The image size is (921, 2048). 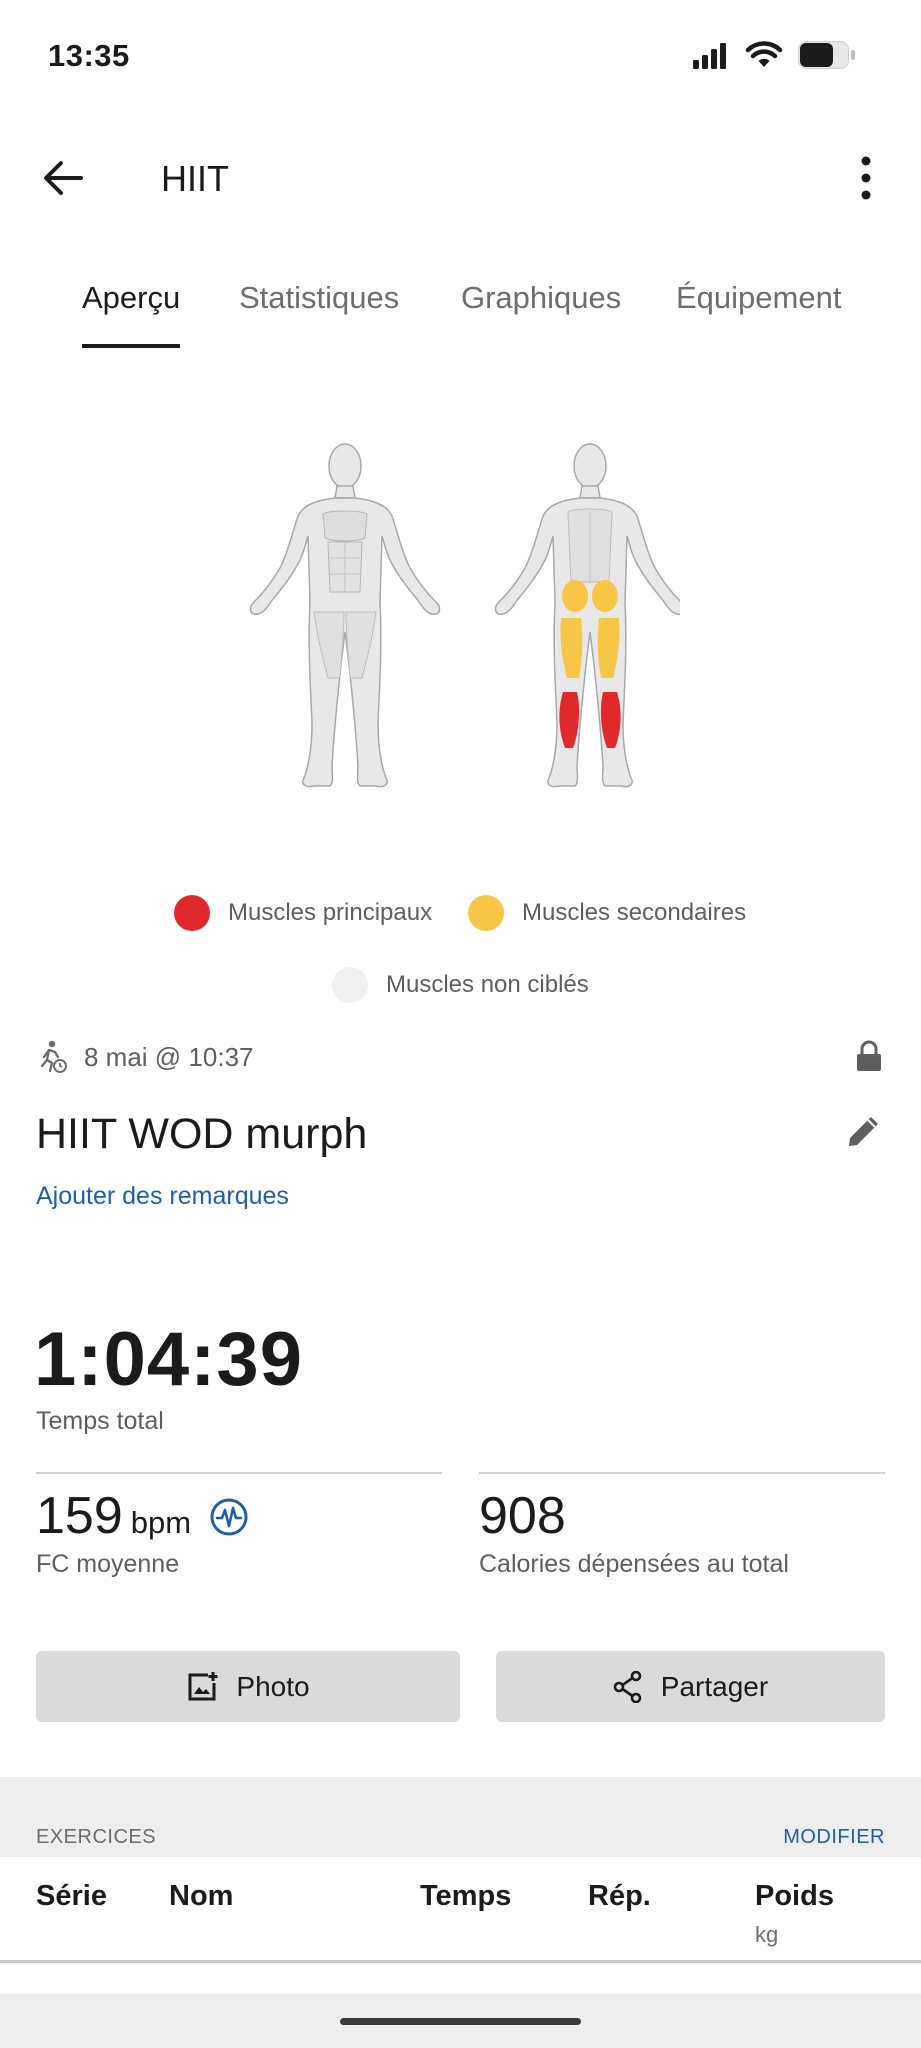 What do you see at coordinates (169, 1056) in the screenshot?
I see `activity-date: 8 mai @ 10:37` at bounding box center [169, 1056].